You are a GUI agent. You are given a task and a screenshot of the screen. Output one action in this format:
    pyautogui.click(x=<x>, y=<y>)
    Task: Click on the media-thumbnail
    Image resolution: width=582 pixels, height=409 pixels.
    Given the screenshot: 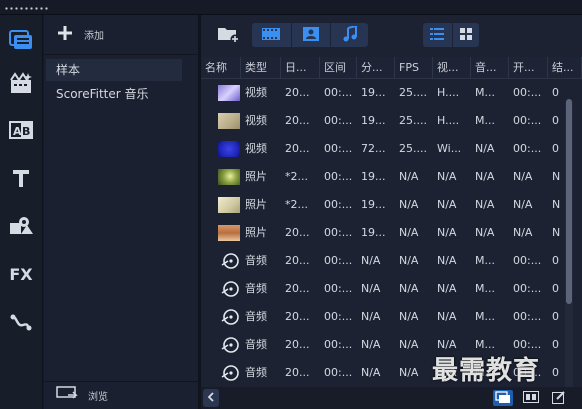 What is the action you would take?
    pyautogui.click(x=229, y=233)
    